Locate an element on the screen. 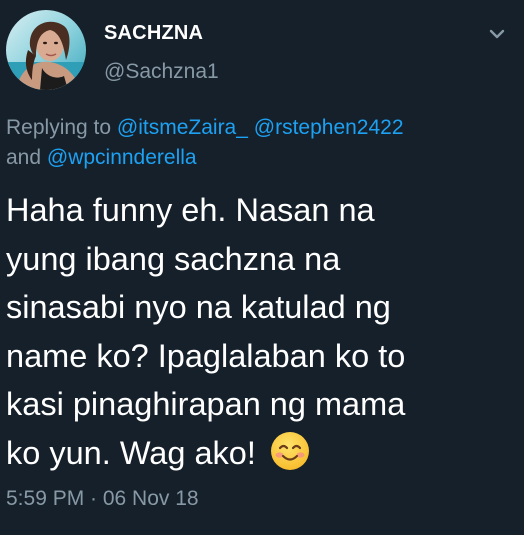 This screenshot has width=524, height=535. mention-link: @itsmeZaira_ is located at coordinates (182, 127).